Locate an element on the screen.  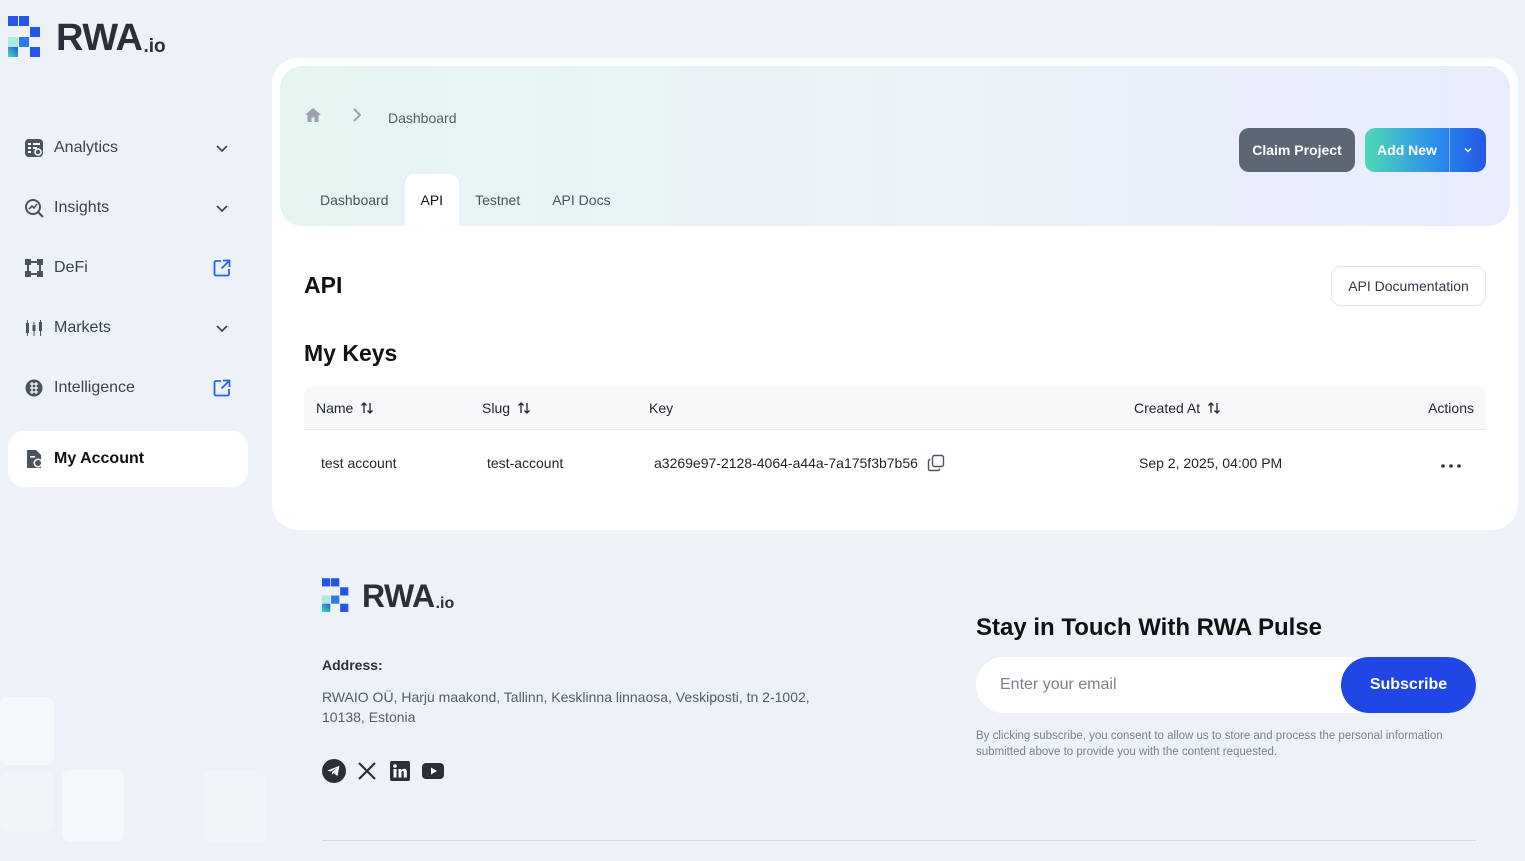
linkedin-icon is located at coordinates (400, 771).